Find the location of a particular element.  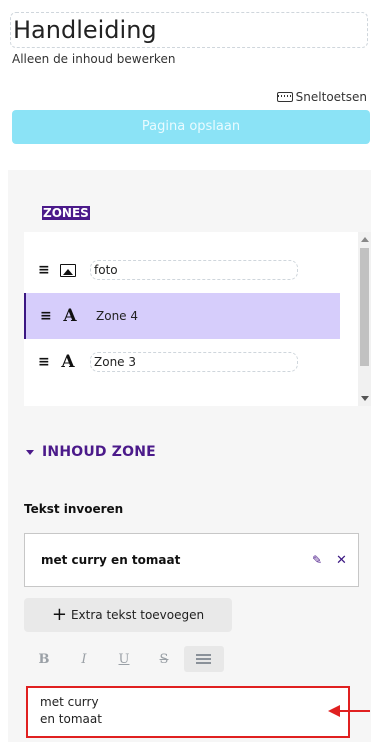

pencil-icon: ✎ is located at coordinates (320, 560).